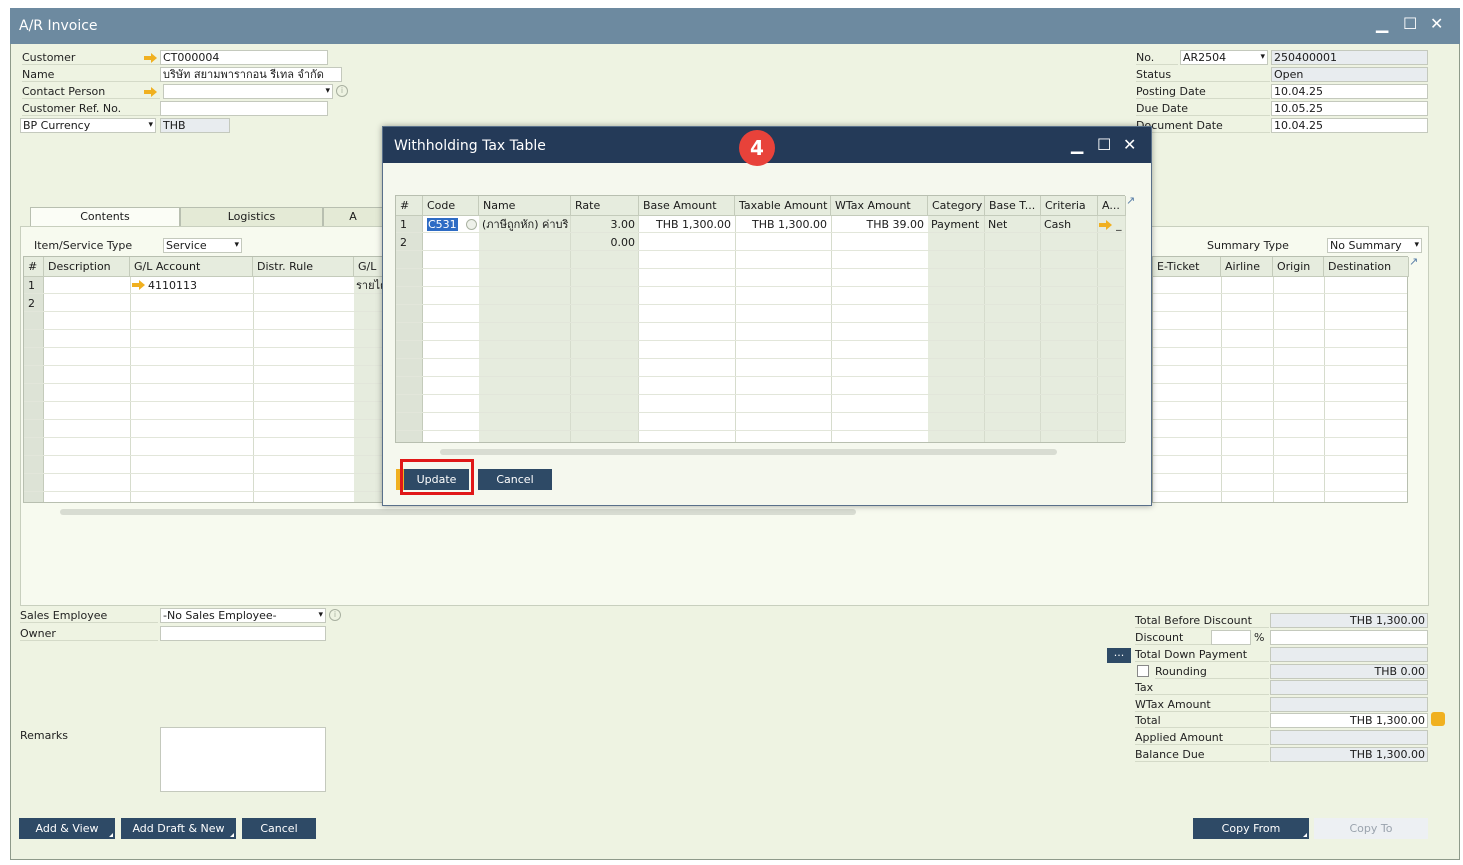 The width and height of the screenshot is (1463, 865). Describe the element at coordinates (87, 267) in the screenshot. I see `col-header-description: Description` at that location.